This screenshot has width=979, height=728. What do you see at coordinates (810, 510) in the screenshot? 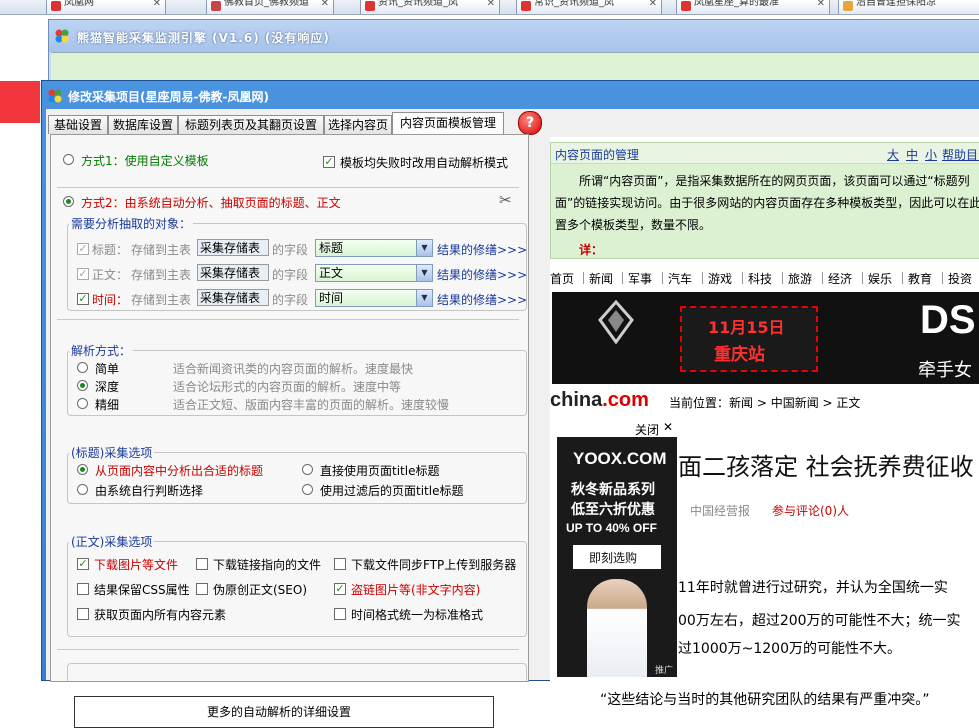
I see `article-comments: 参与评论(0)人` at bounding box center [810, 510].